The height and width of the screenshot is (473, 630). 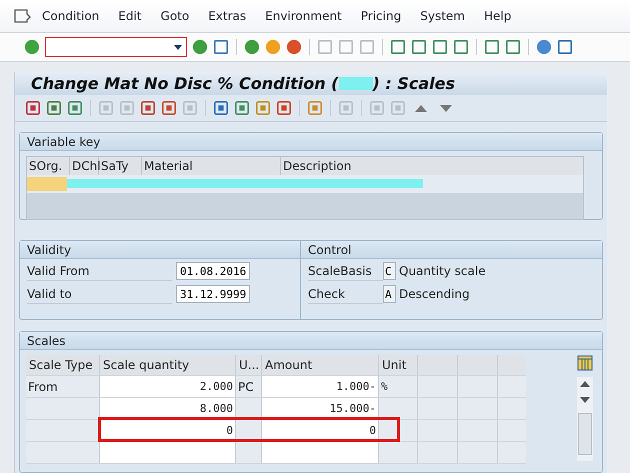 I want to click on redaction-mark, so click(x=355, y=83).